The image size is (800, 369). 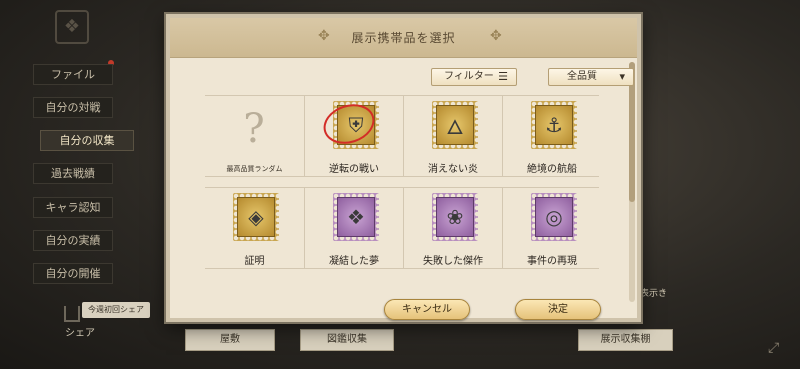 What do you see at coordinates (654, 294) in the screenshot?
I see `background-side-text: 表示き` at bounding box center [654, 294].